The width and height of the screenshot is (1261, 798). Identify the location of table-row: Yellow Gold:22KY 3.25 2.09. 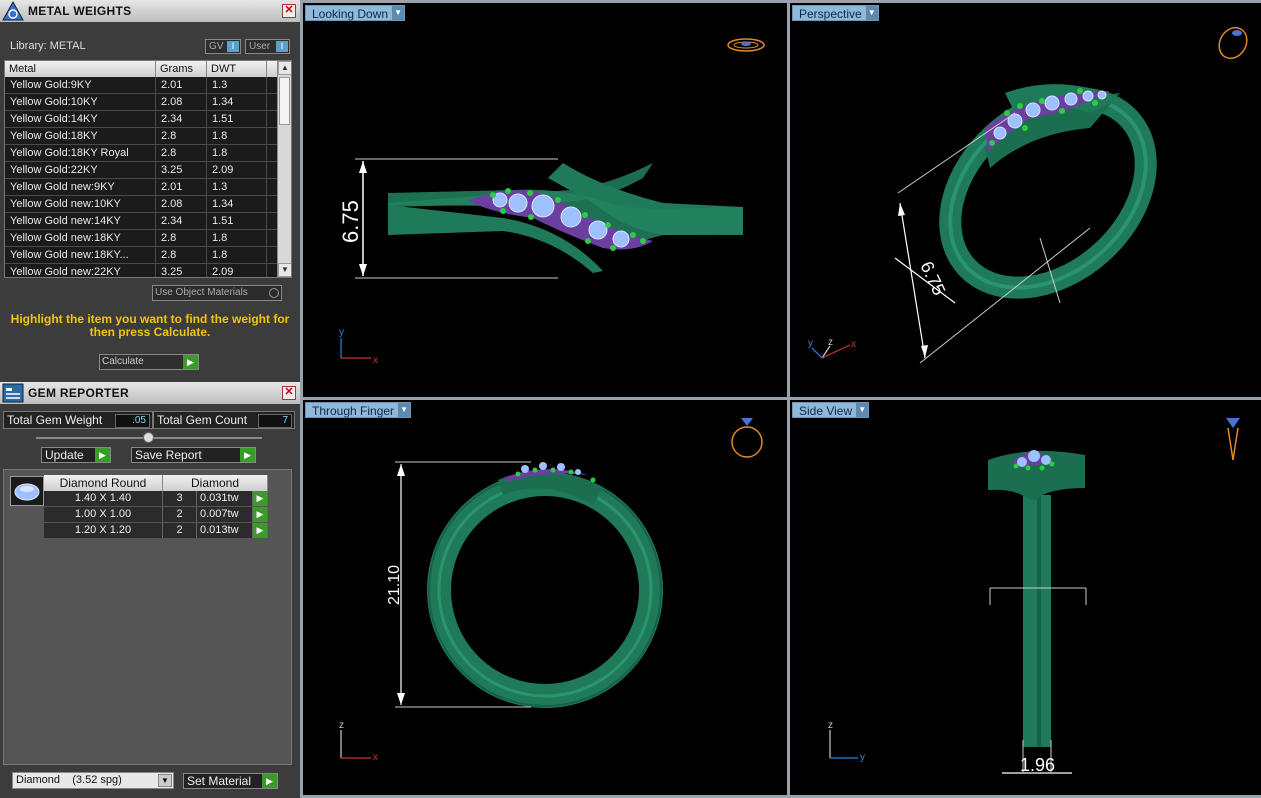
(148, 170).